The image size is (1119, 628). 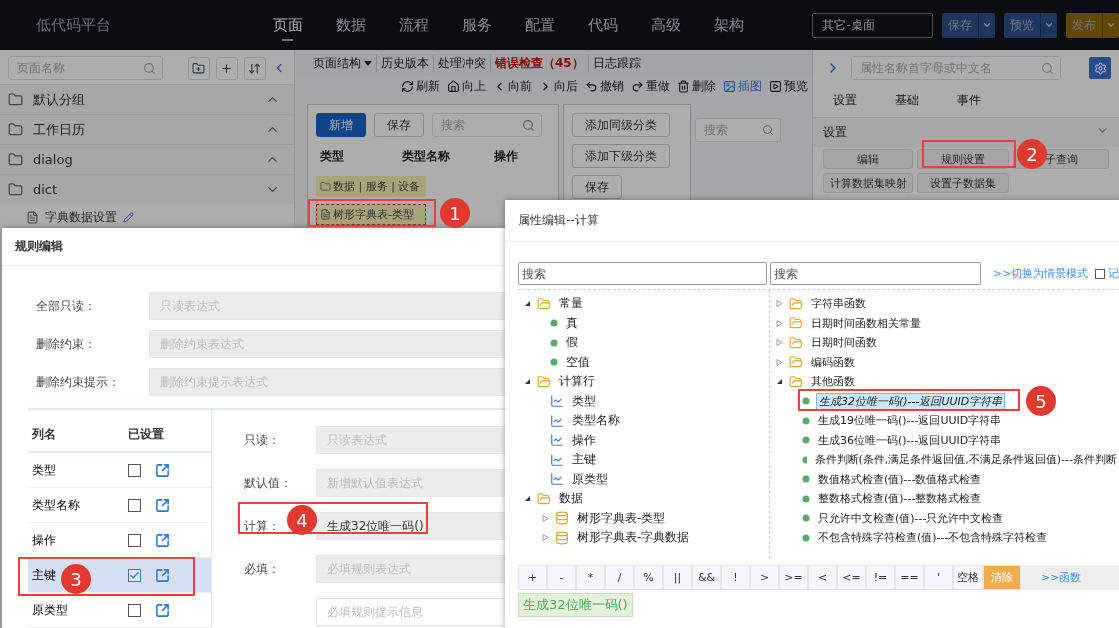 What do you see at coordinates (371, 186) in the screenshot?
I see `tree-row: 数据 | 服务 | 设备` at bounding box center [371, 186].